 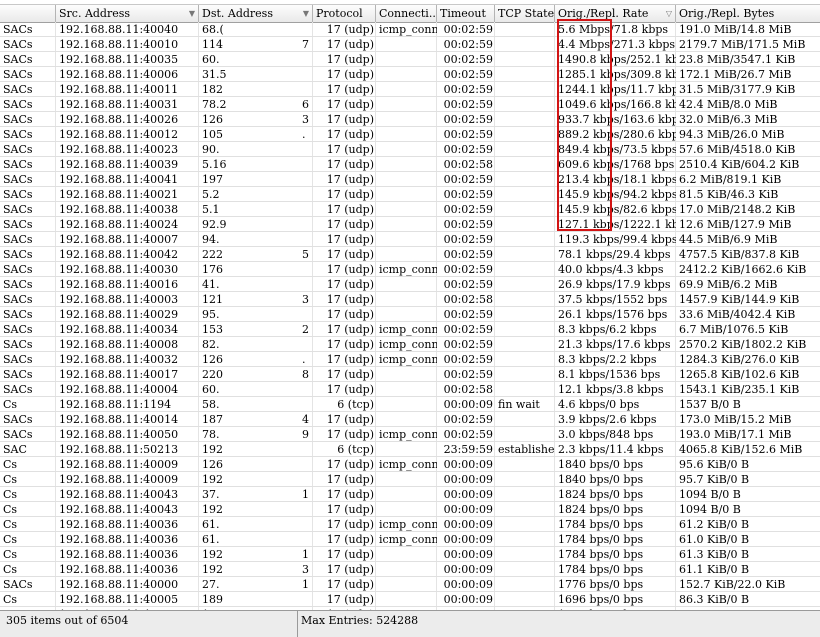 I want to click on dst-address-text: 192, so click(x=212, y=509).